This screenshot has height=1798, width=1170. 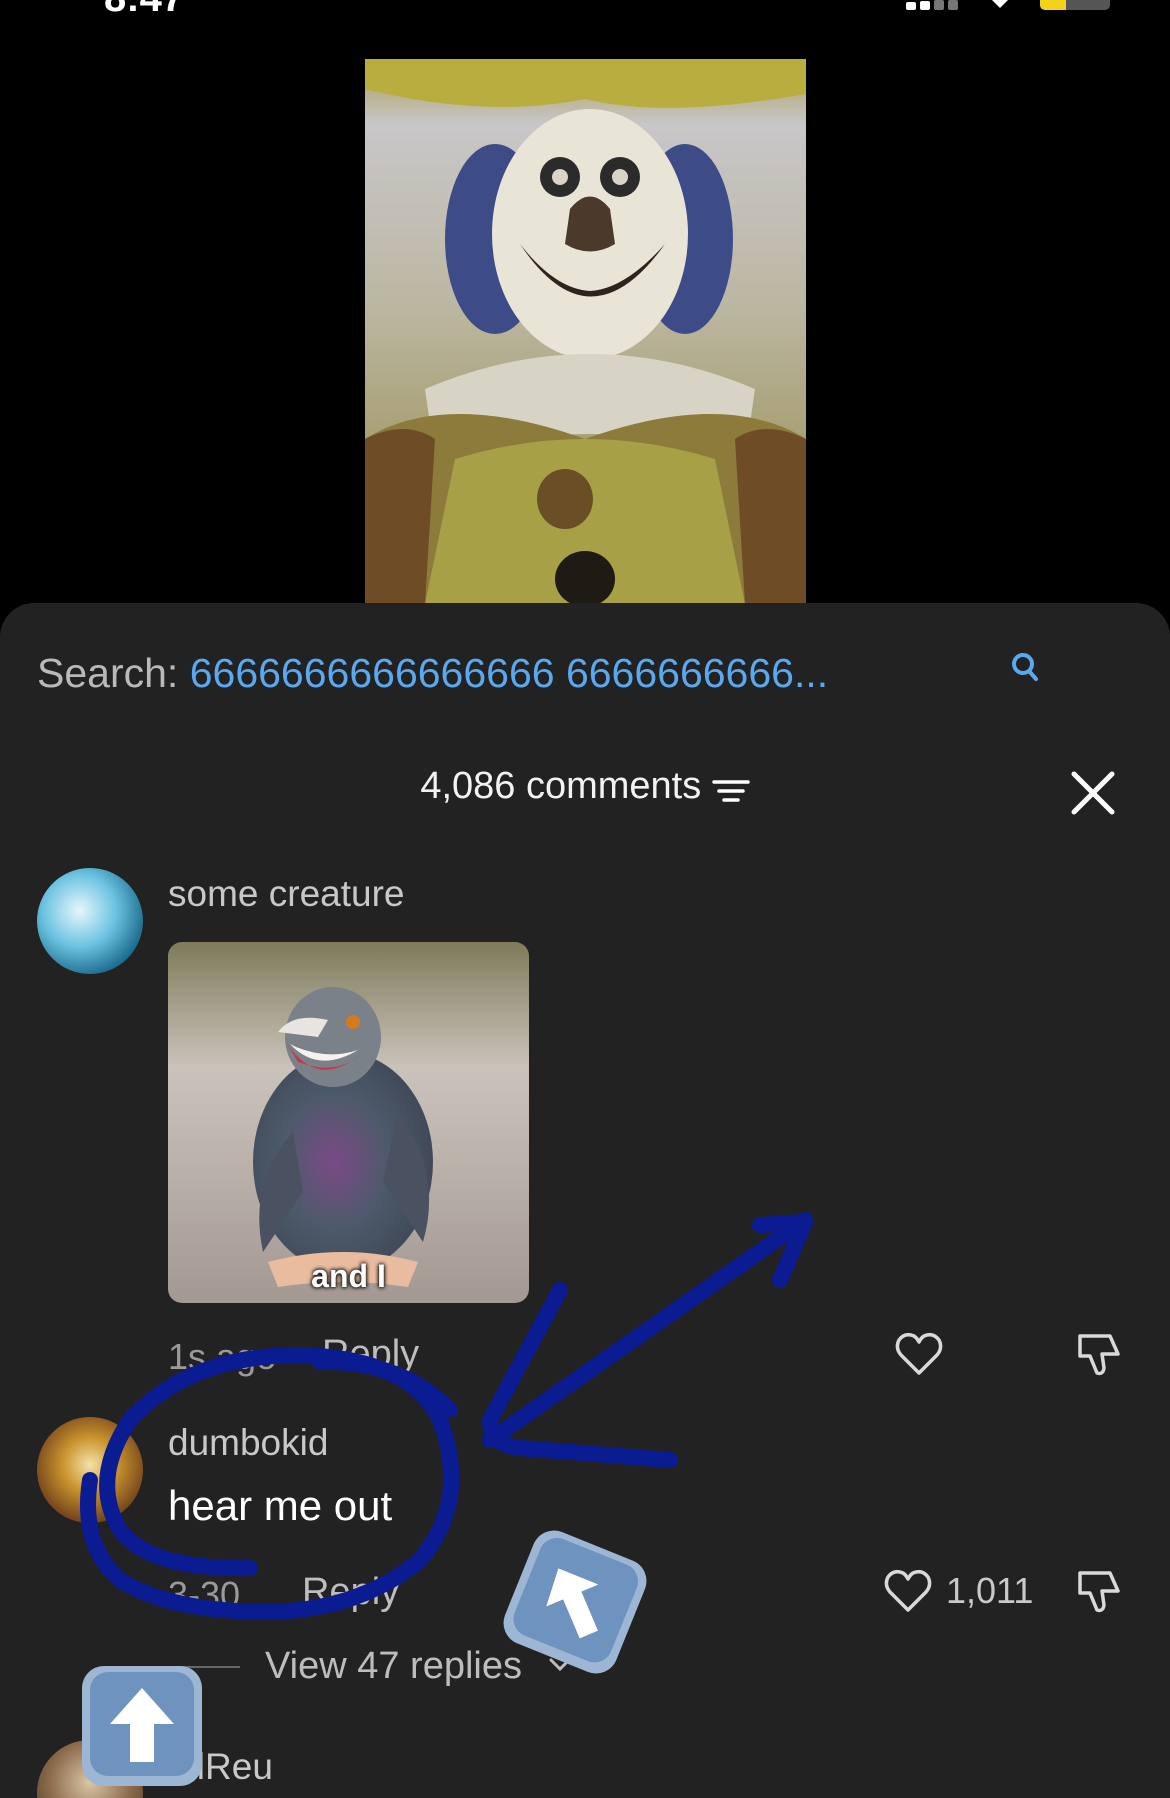 I want to click on signal-icon, so click(x=933, y=5).